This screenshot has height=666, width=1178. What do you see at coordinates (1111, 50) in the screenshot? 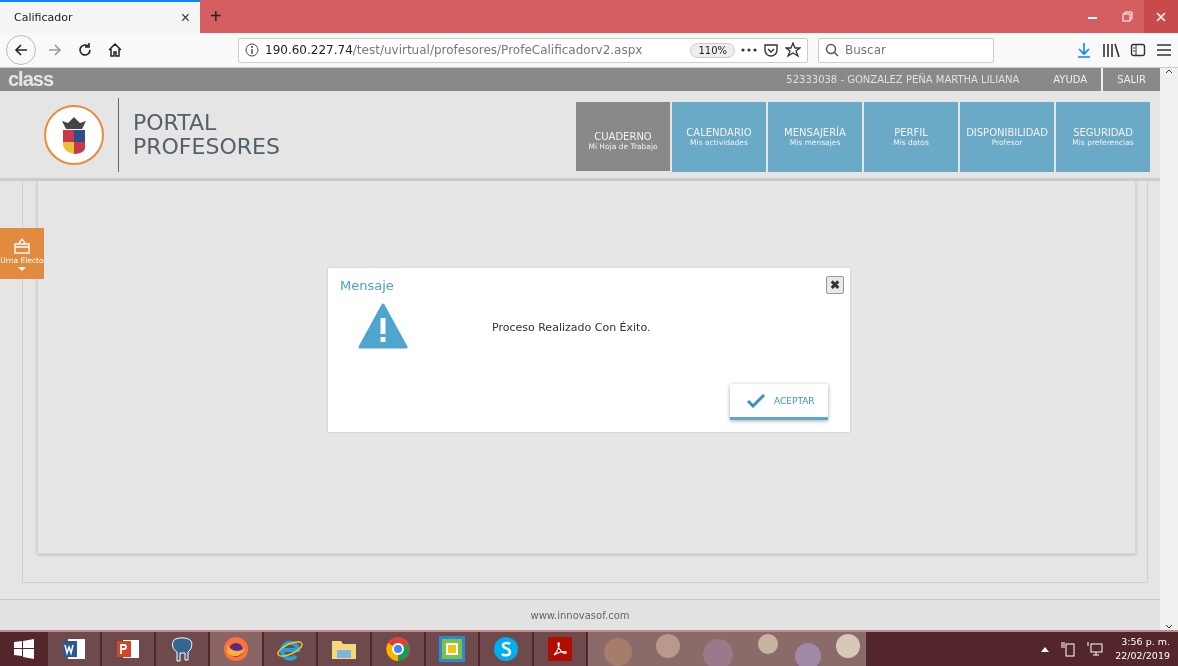
I see `library-icon` at bounding box center [1111, 50].